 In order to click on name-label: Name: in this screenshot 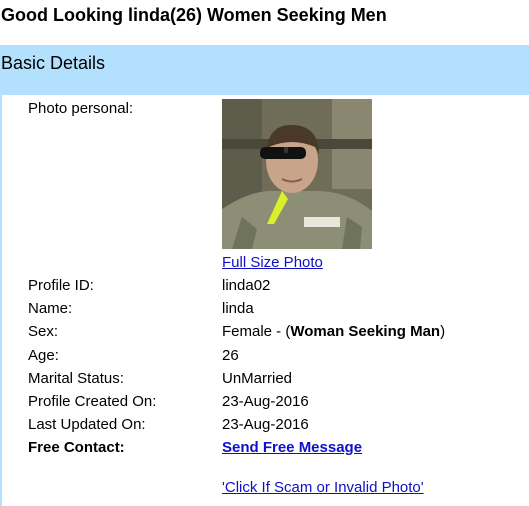, I will do `click(50, 308)`.